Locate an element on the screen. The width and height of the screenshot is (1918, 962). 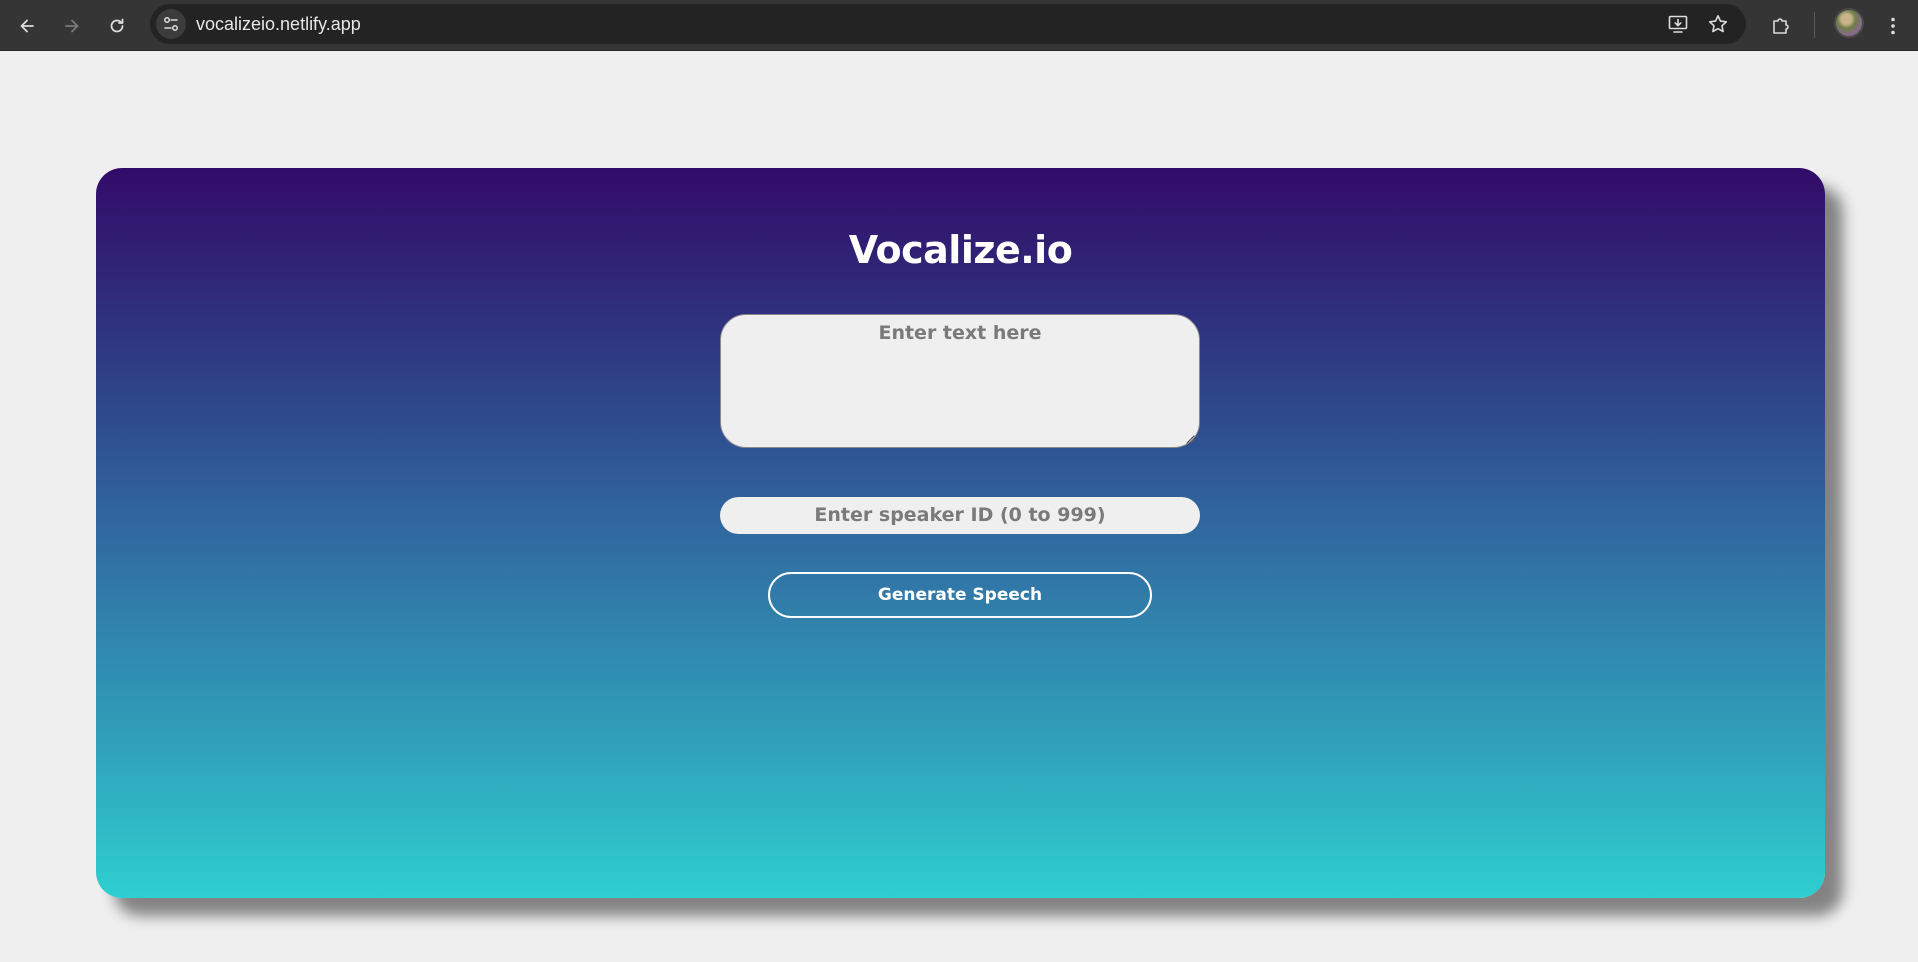
profile-avatar is located at coordinates (1849, 23).